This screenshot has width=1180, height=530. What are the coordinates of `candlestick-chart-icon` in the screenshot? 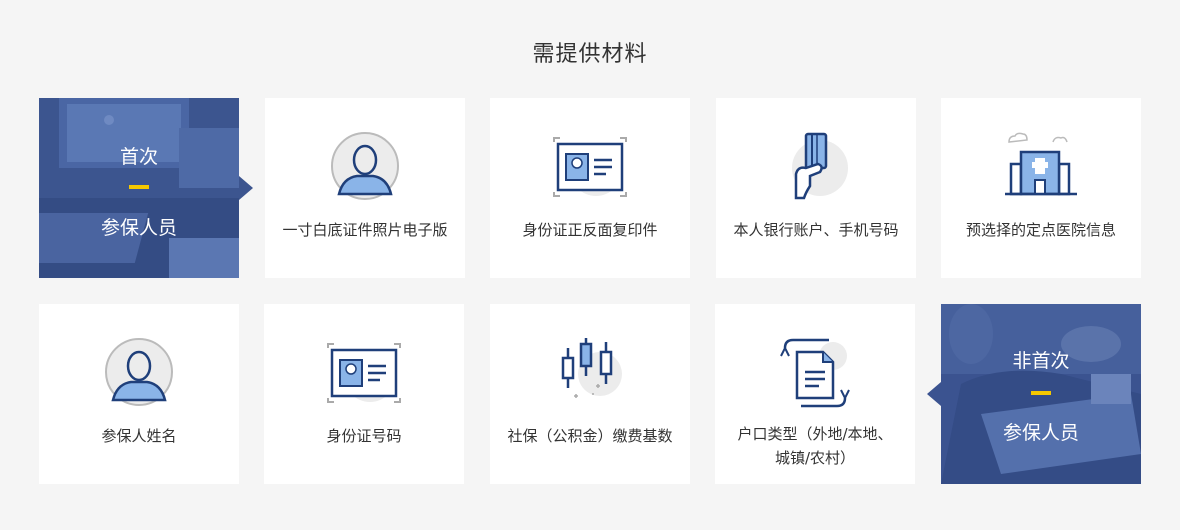 It's located at (590, 374).